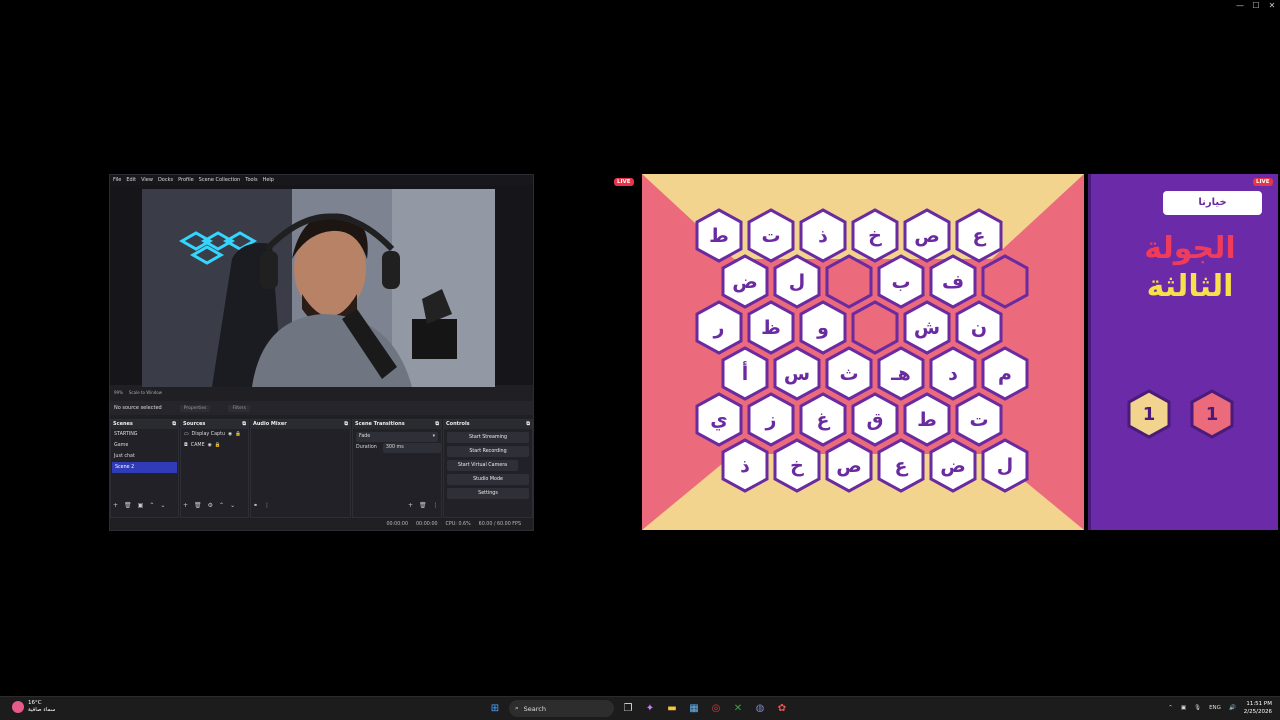 Image resolution: width=1280 pixels, height=720 pixels. I want to click on menu-scene-collection: Scene Collection, so click(220, 180).